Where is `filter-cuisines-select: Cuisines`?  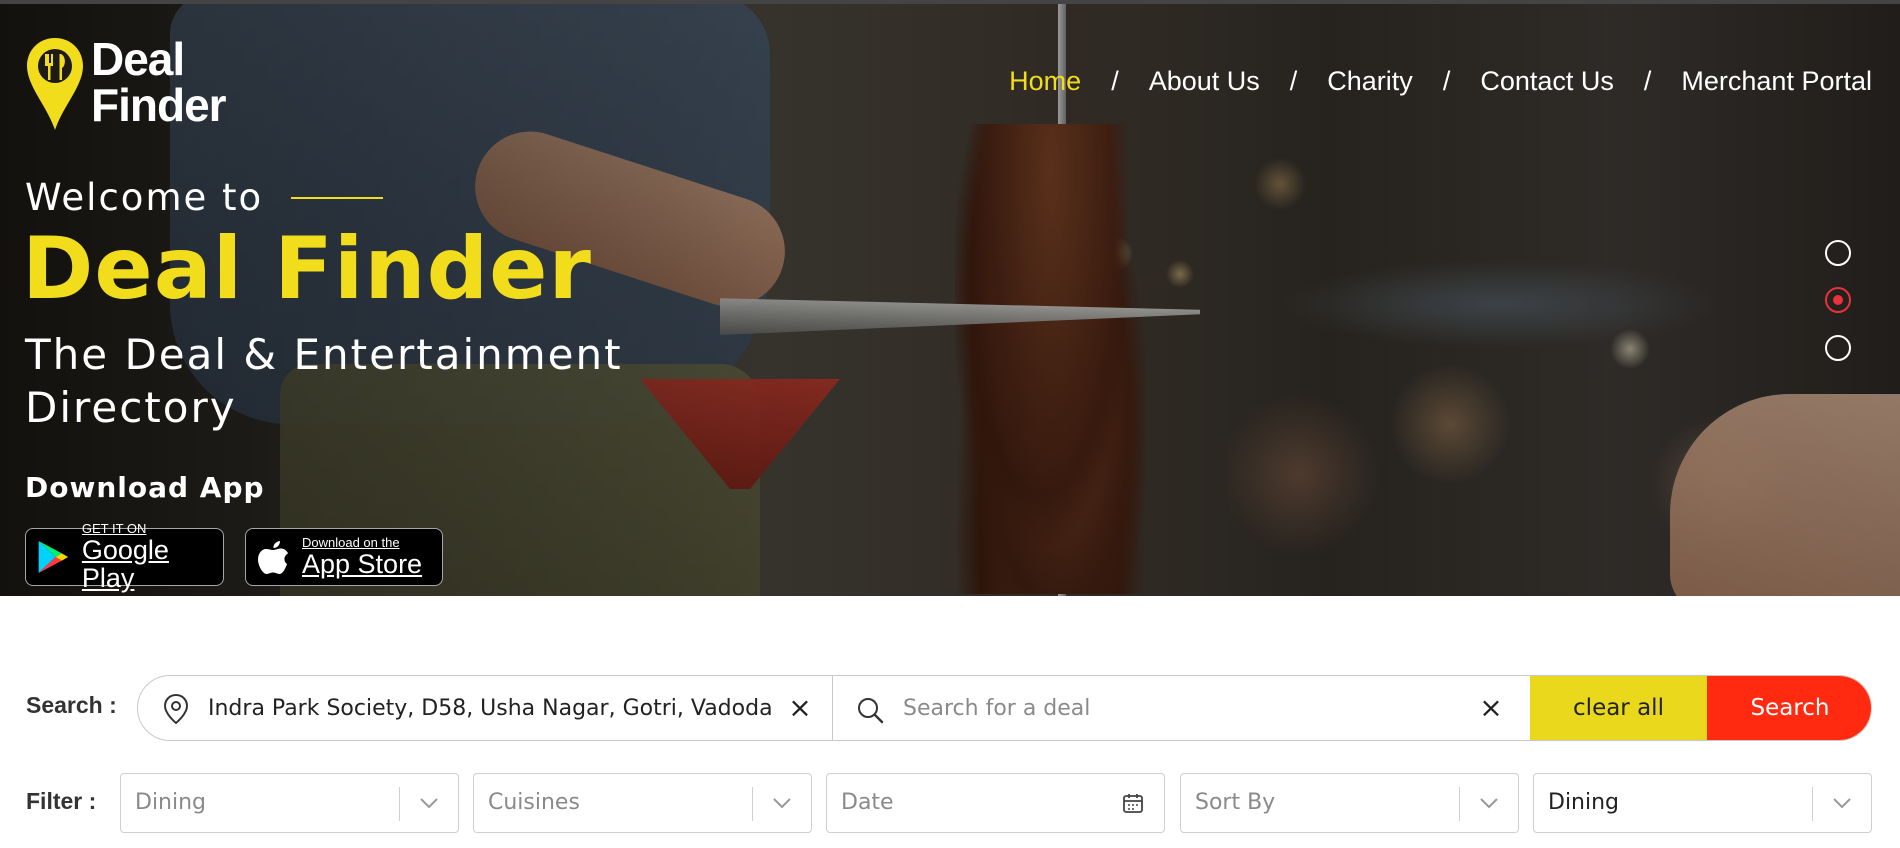 filter-cuisines-select: Cuisines is located at coordinates (642, 803).